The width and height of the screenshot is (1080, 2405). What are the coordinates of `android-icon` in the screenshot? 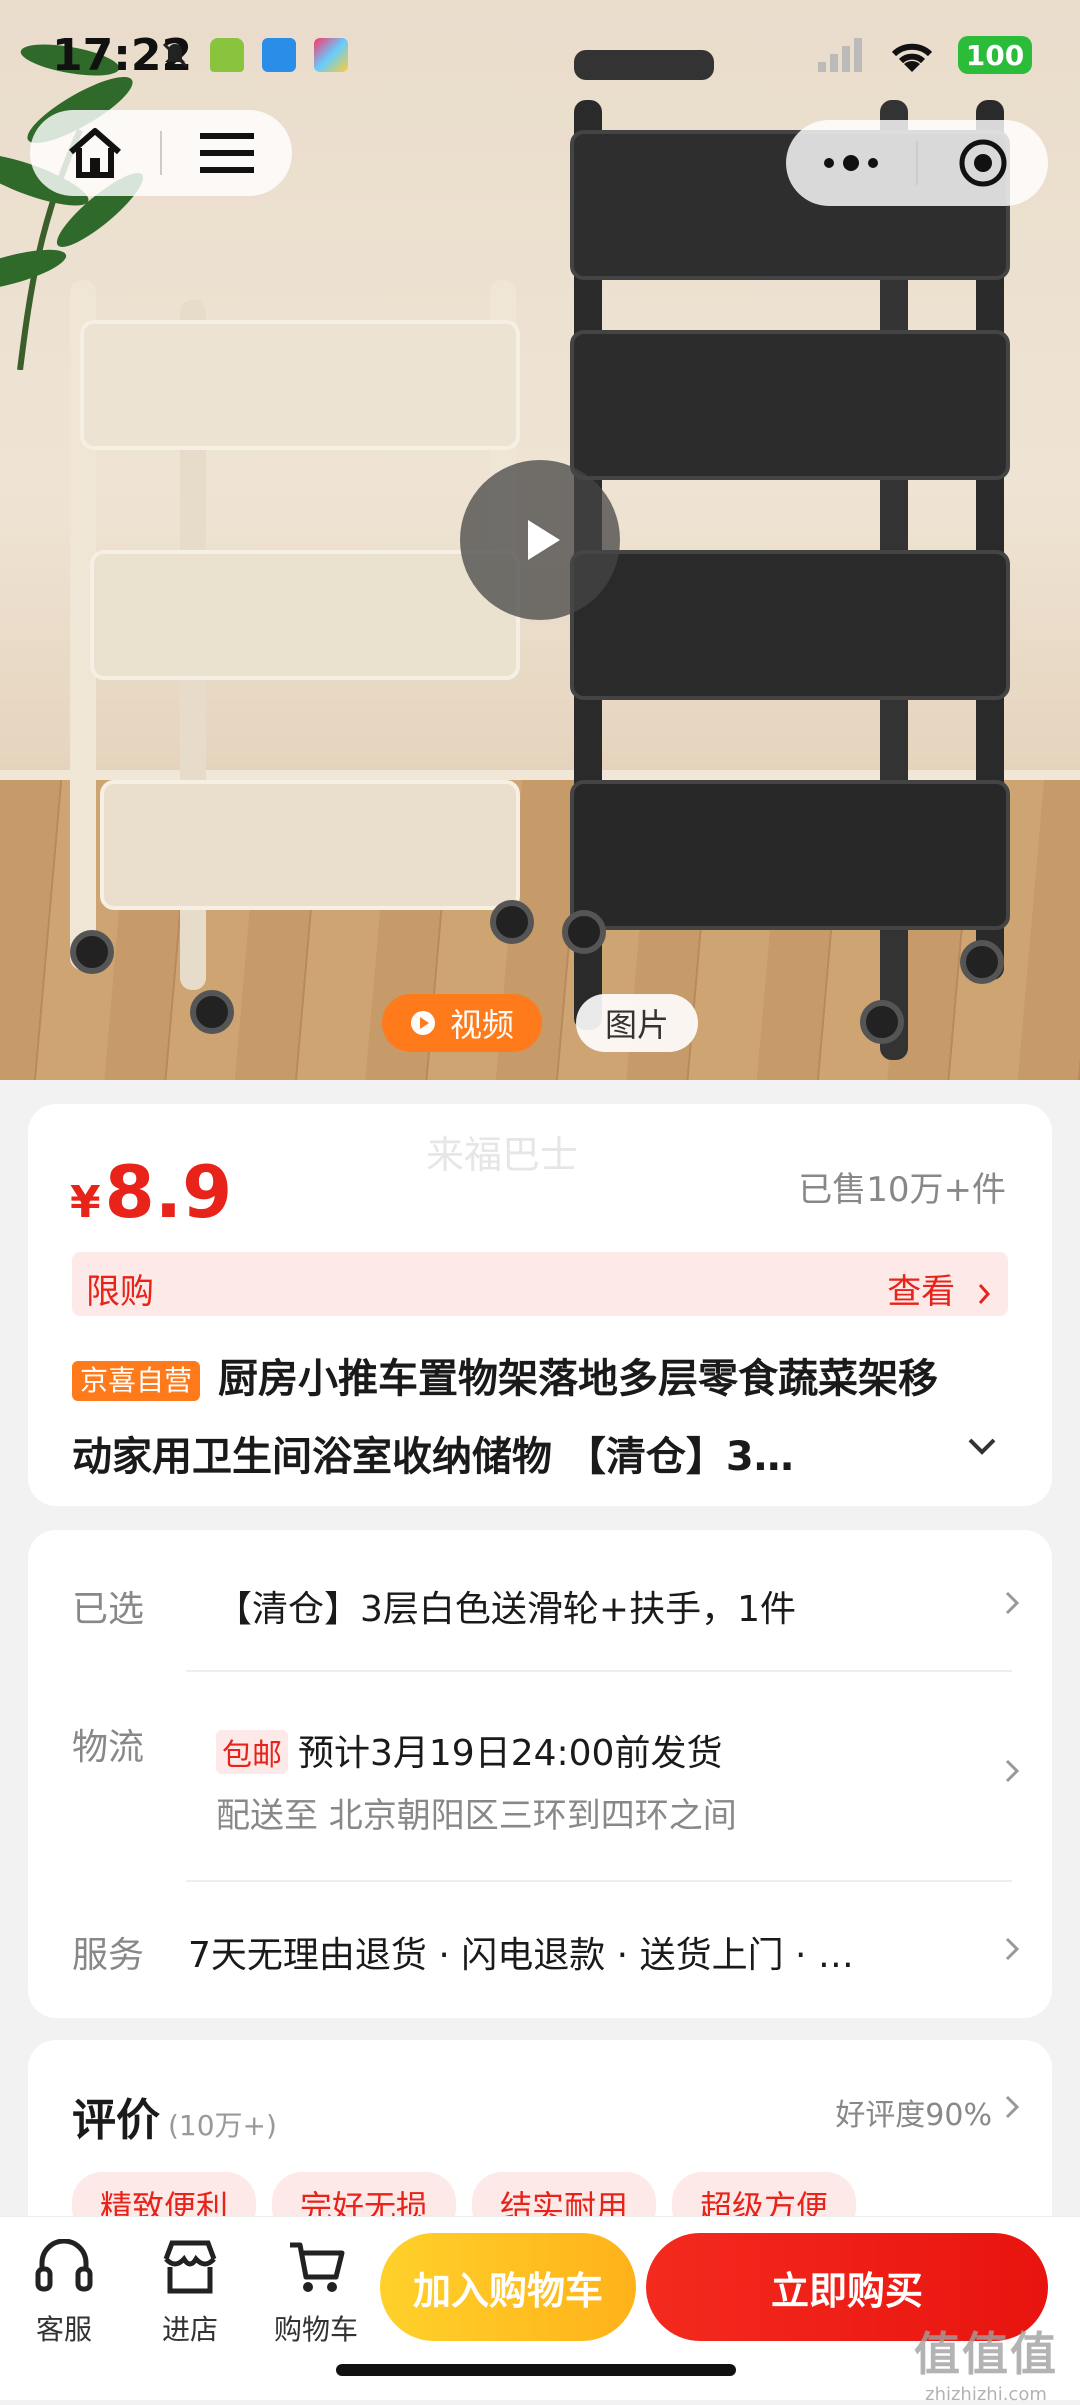 It's located at (227, 55).